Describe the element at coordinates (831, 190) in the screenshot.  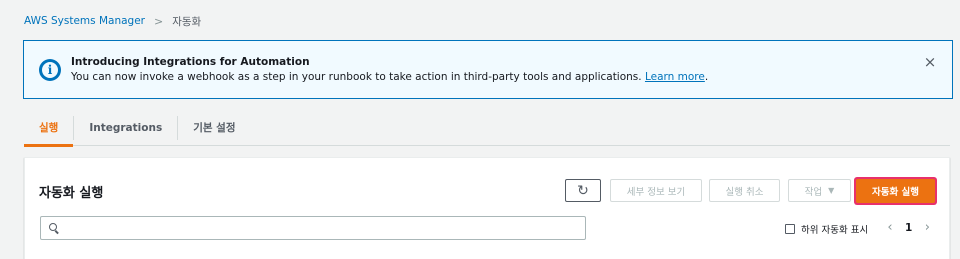
I see `caret-down-icon: ▼` at that location.